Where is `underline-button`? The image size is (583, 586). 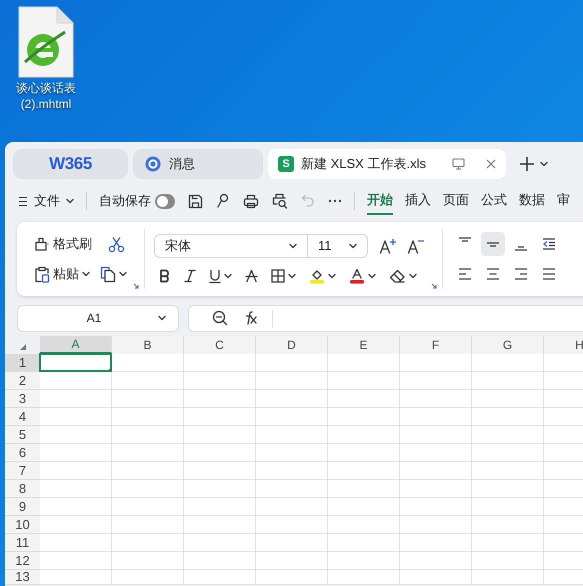
underline-button is located at coordinates (220, 276).